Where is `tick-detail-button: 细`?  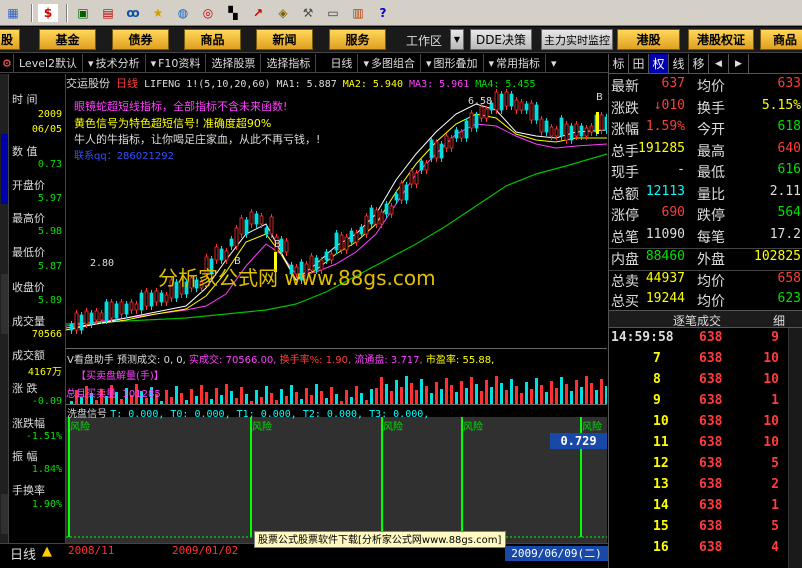 tick-detail-button: 细 is located at coordinates (779, 320).